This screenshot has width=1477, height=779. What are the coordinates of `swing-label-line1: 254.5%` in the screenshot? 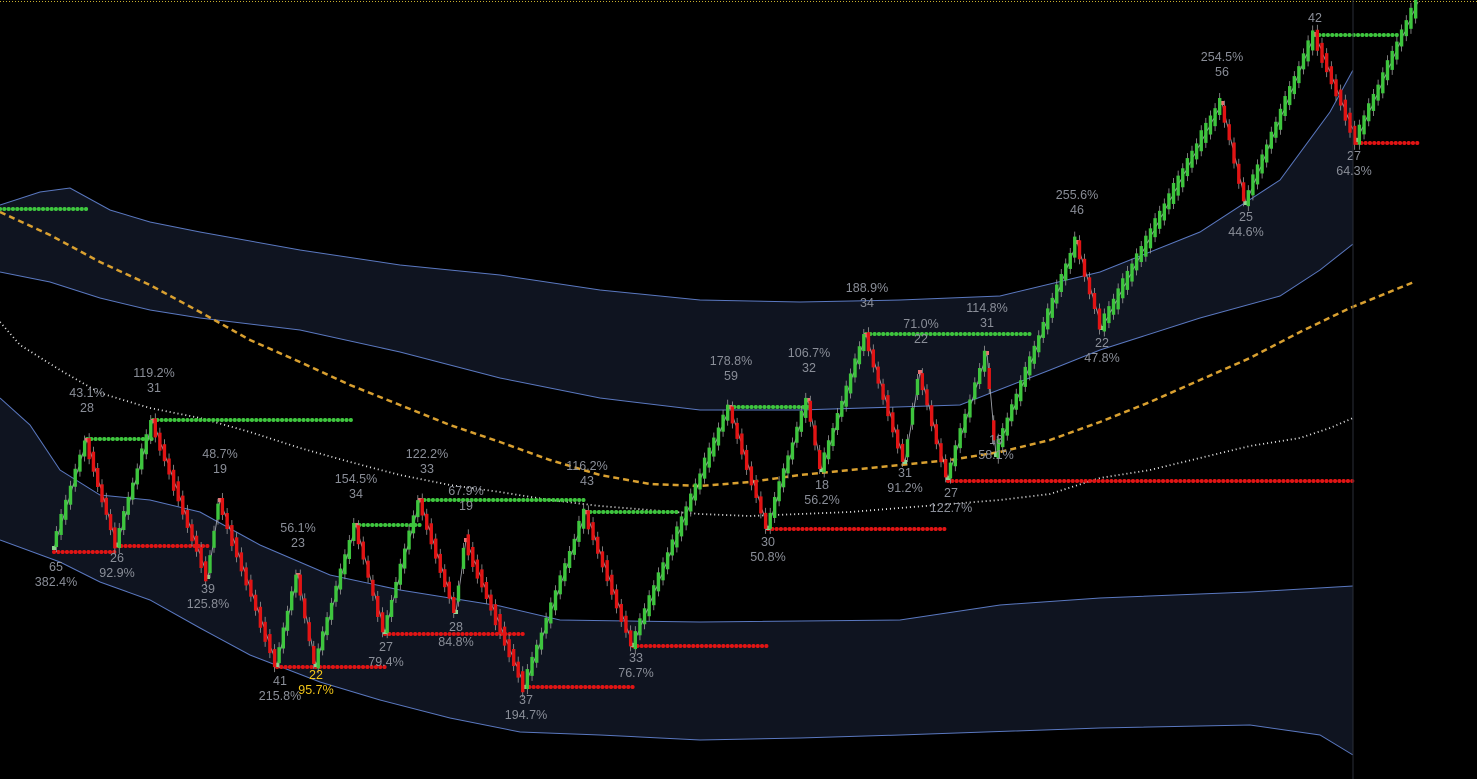 It's located at (1222, 57).